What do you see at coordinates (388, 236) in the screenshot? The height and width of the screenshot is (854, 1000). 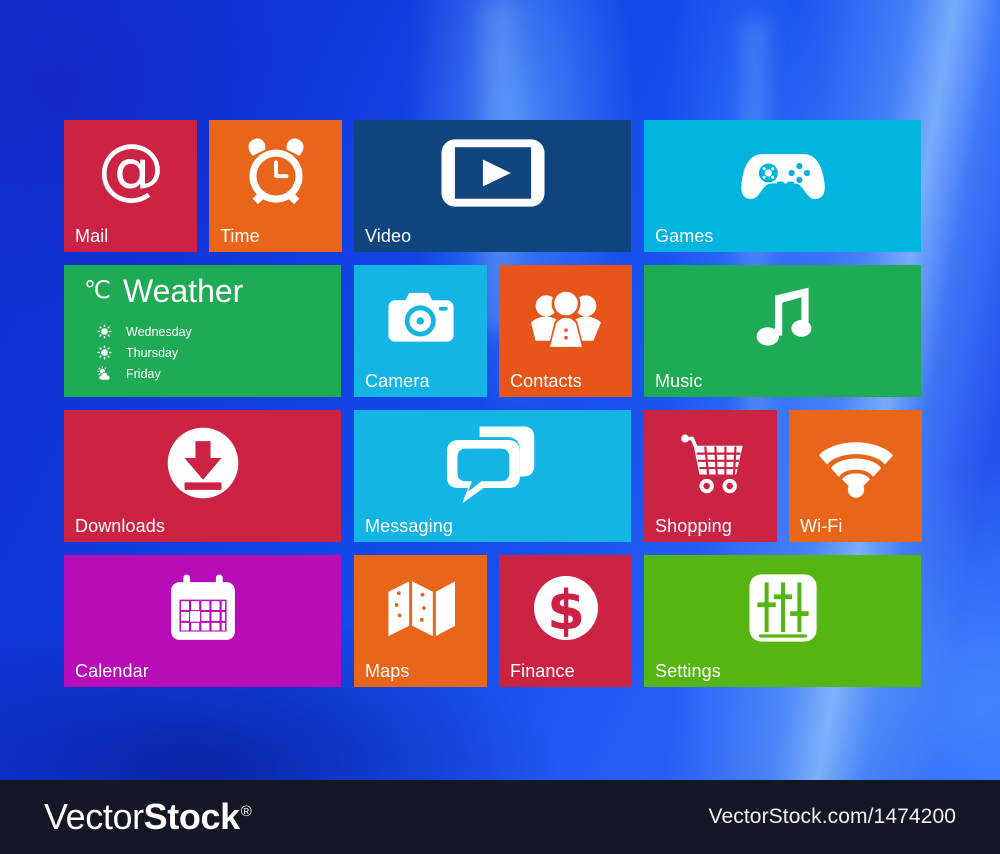 I see `tile-label: Video` at bounding box center [388, 236].